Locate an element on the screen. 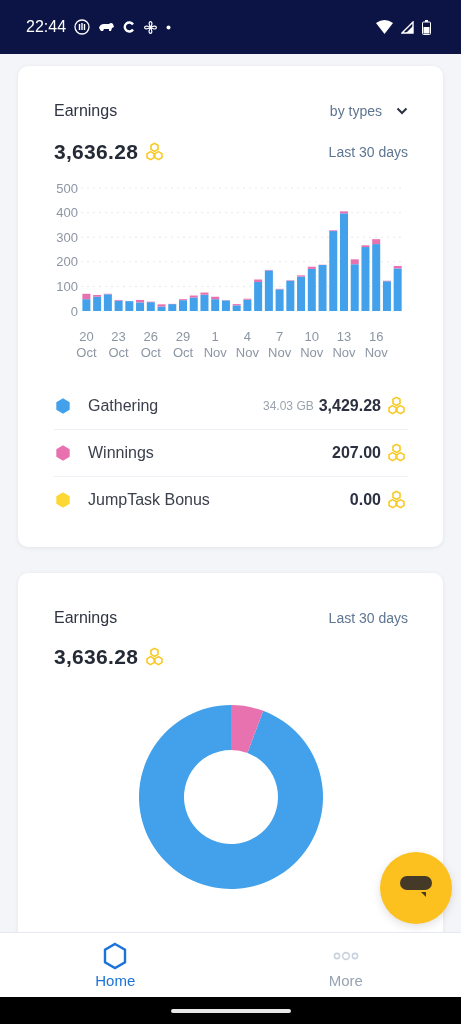  x-axis-label: 1 Nov is located at coordinates (215, 344).